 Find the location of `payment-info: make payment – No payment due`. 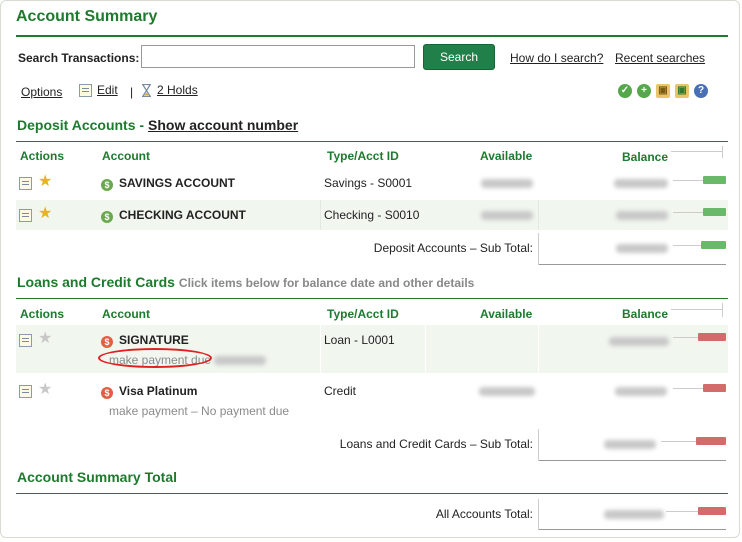

payment-info: make payment – No payment due is located at coordinates (199, 411).